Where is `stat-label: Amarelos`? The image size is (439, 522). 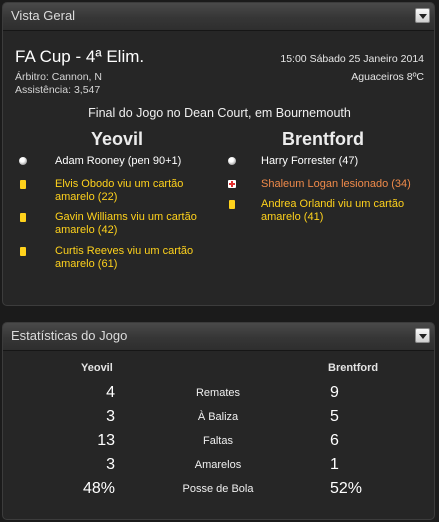 stat-label: Amarelos is located at coordinates (218, 465).